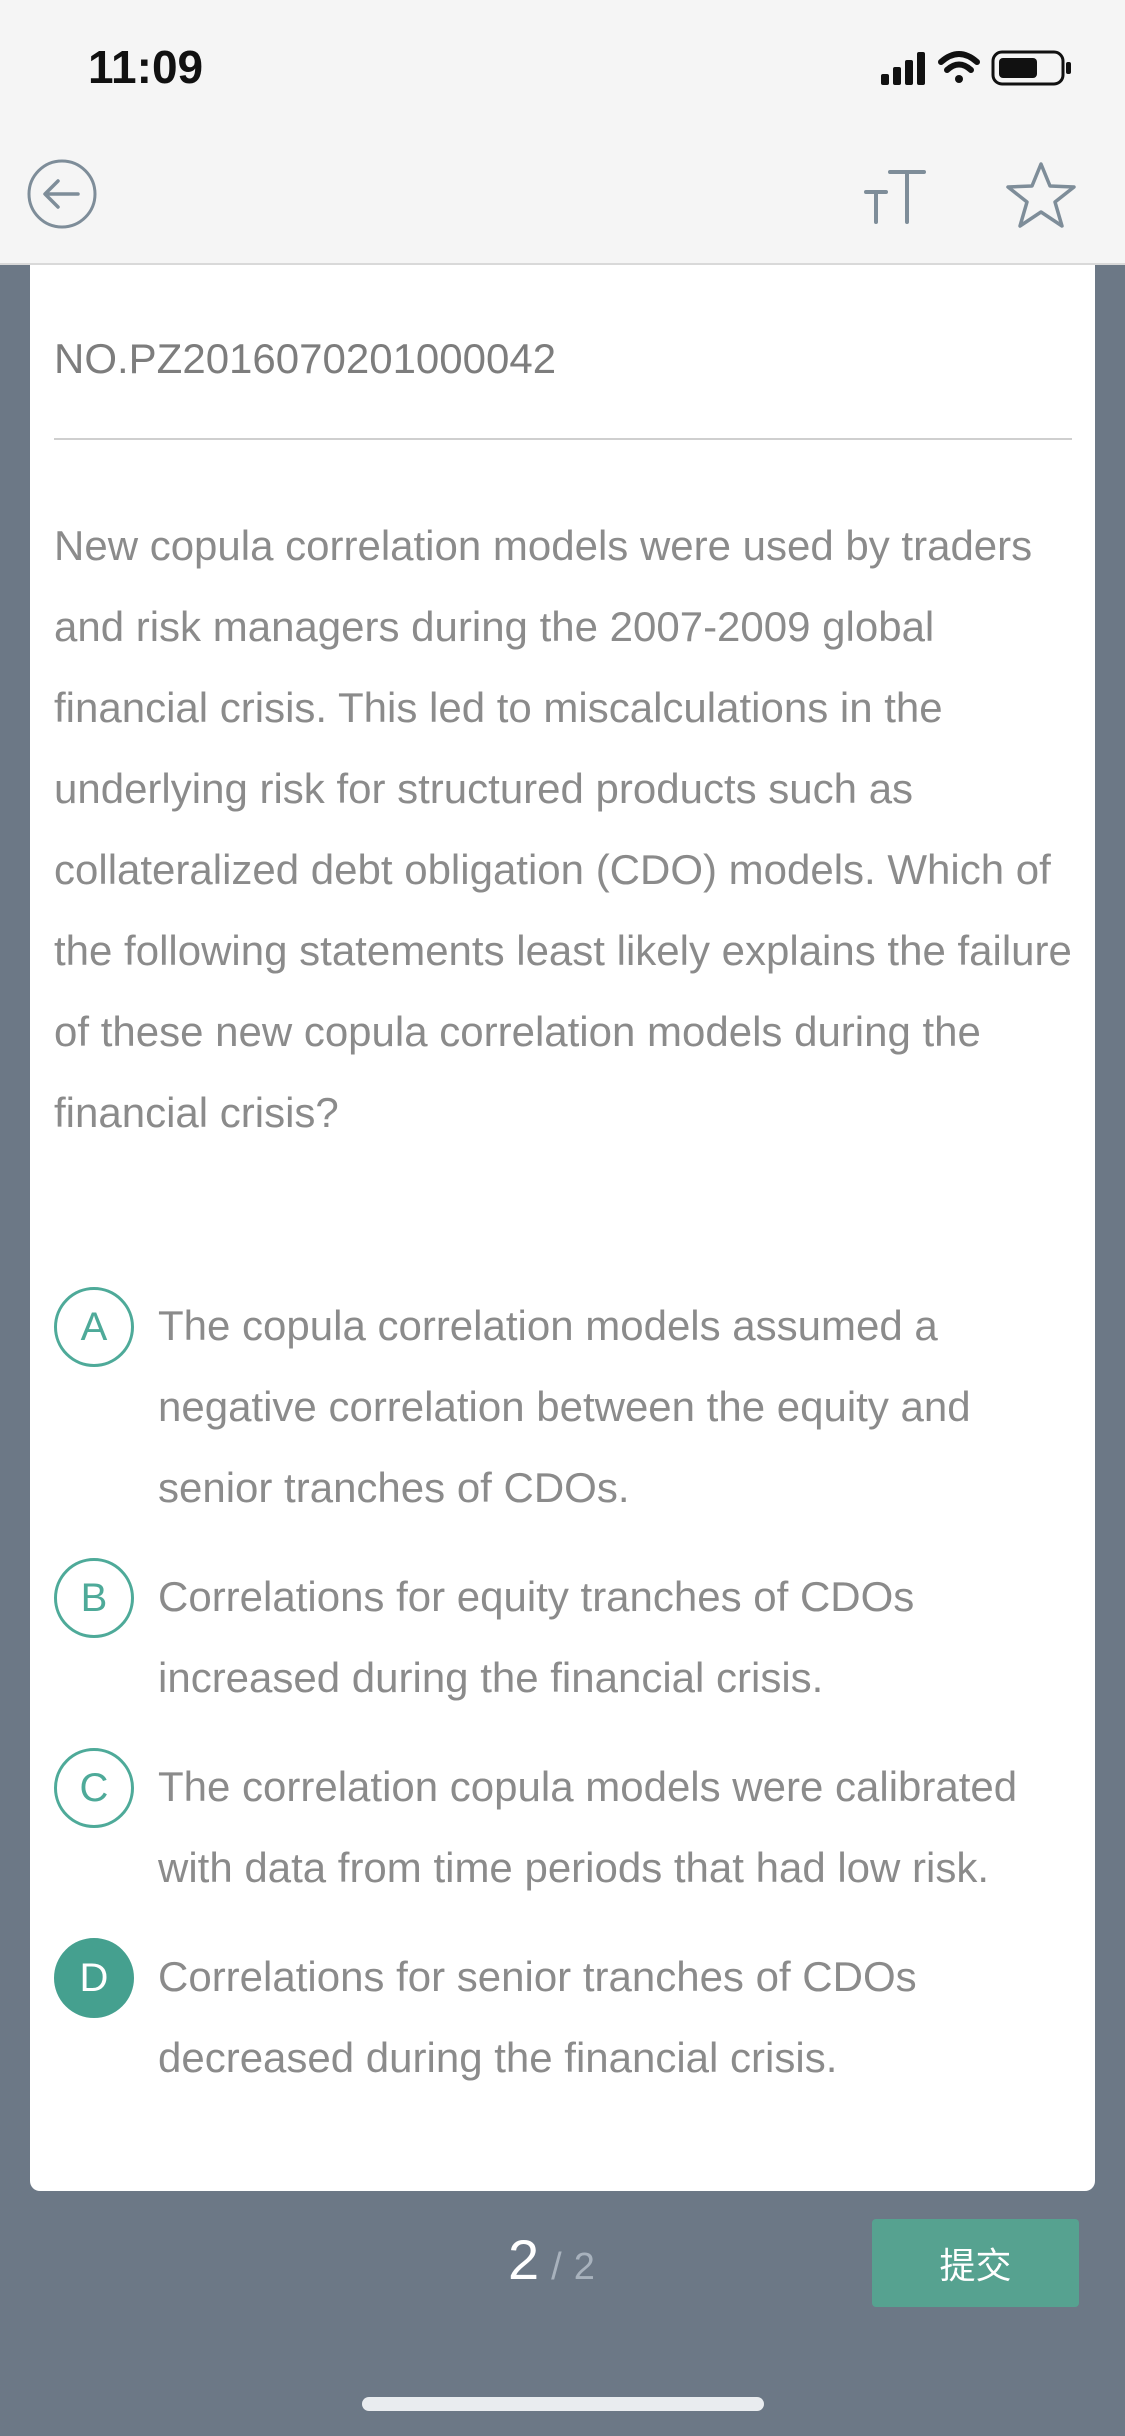 This screenshot has height=2436, width=1125. Describe the element at coordinates (563, 2404) in the screenshot. I see `home-indicator` at that location.